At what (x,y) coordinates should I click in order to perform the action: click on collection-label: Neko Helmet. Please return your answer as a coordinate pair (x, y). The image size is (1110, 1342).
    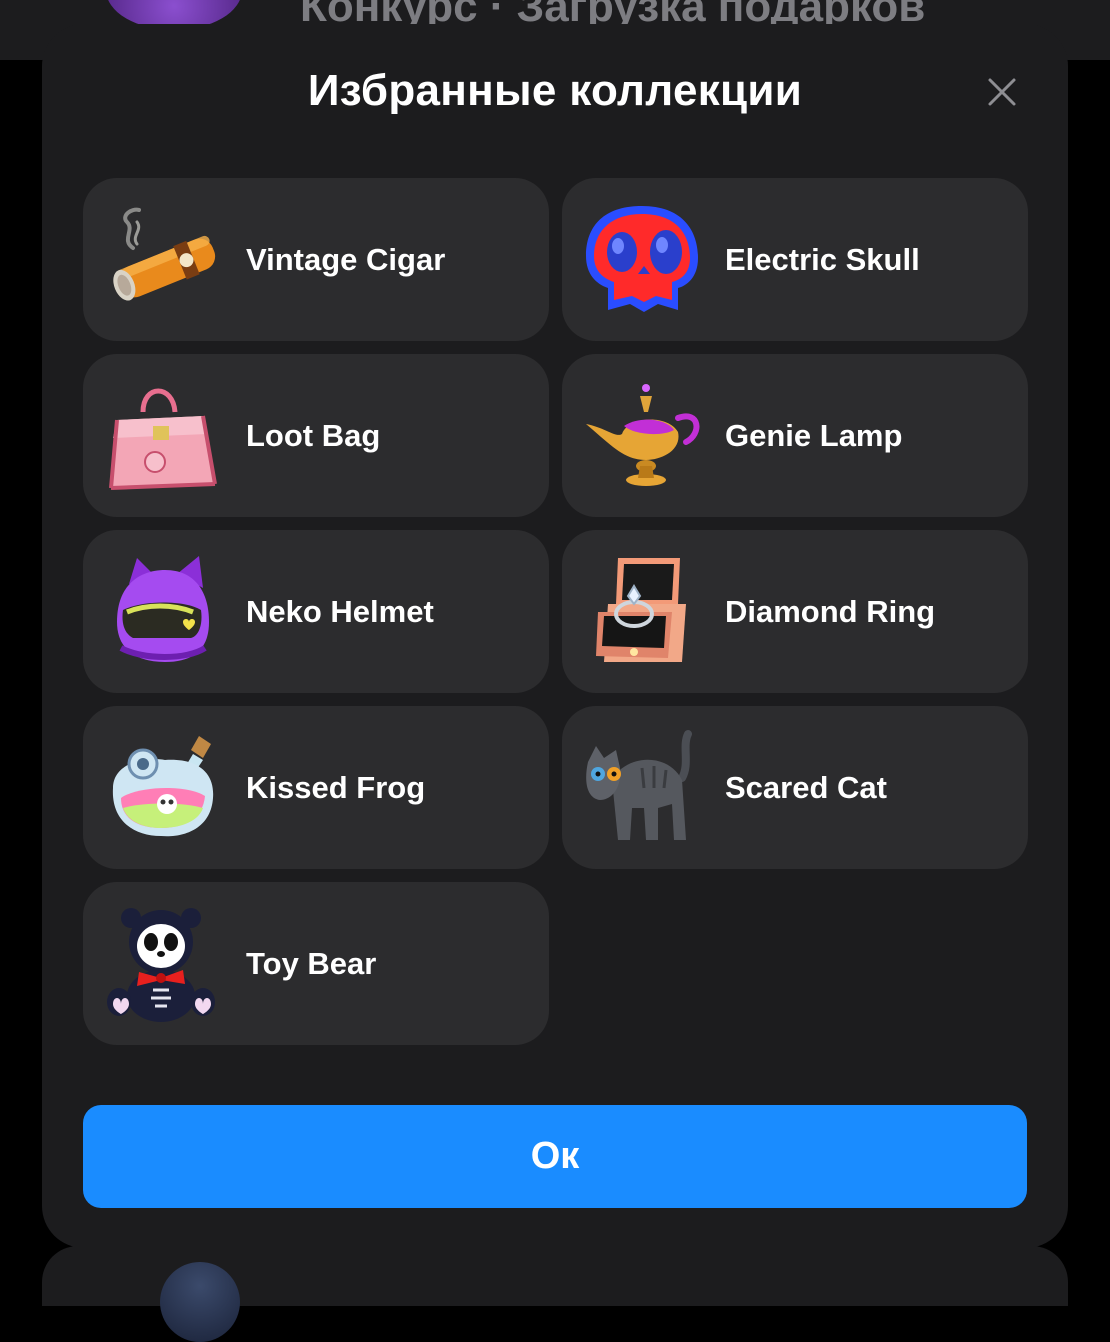
    Looking at the image, I should click on (340, 611).